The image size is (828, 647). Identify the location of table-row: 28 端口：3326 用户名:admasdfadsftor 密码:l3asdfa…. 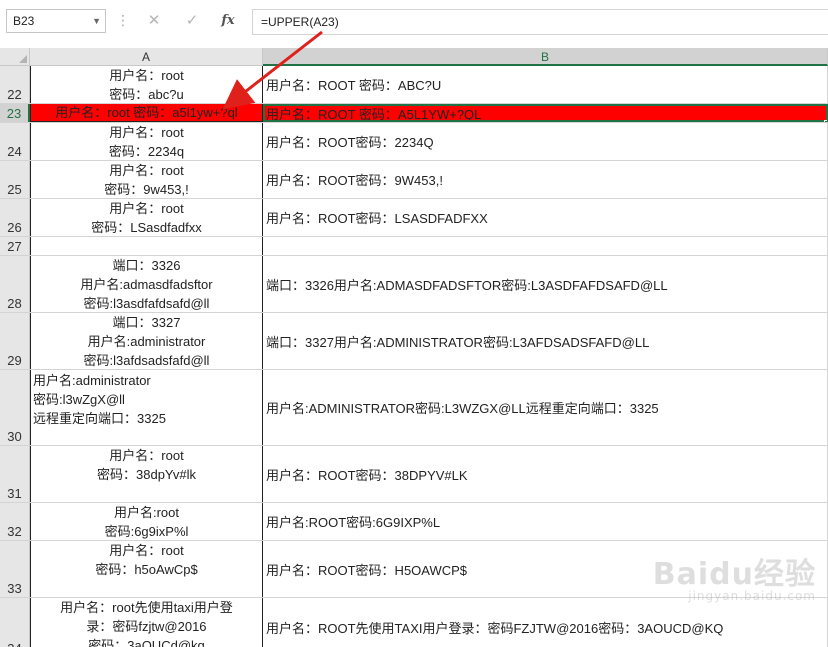
(414, 284).